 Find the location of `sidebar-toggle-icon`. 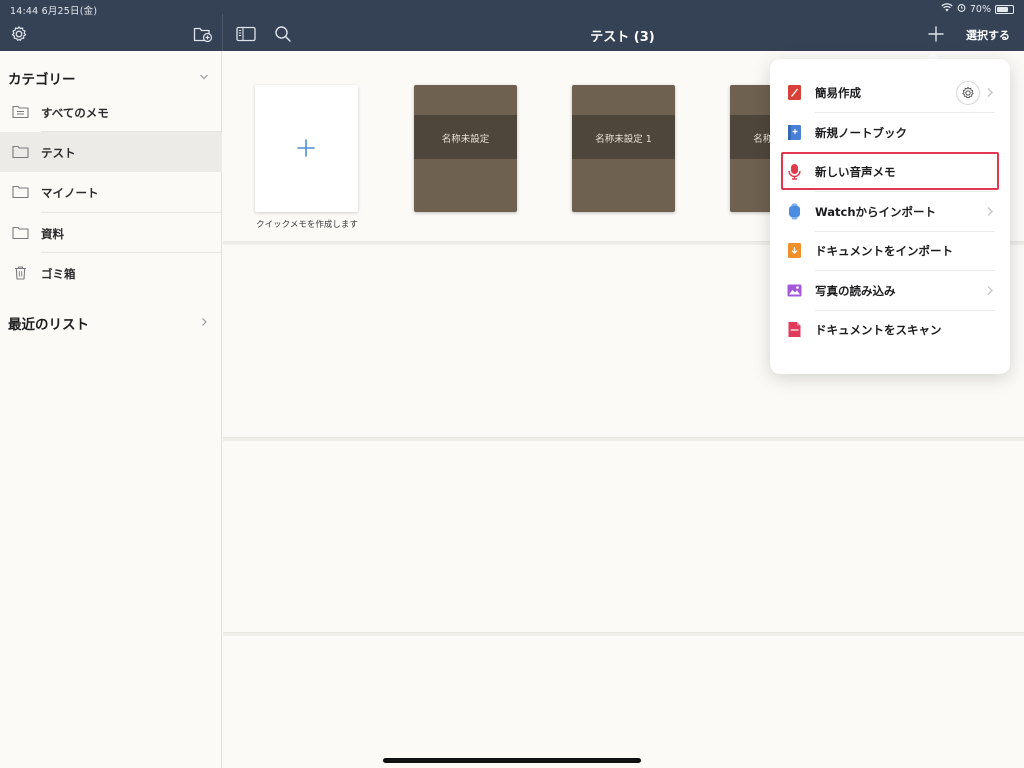

sidebar-toggle-icon is located at coordinates (246, 34).